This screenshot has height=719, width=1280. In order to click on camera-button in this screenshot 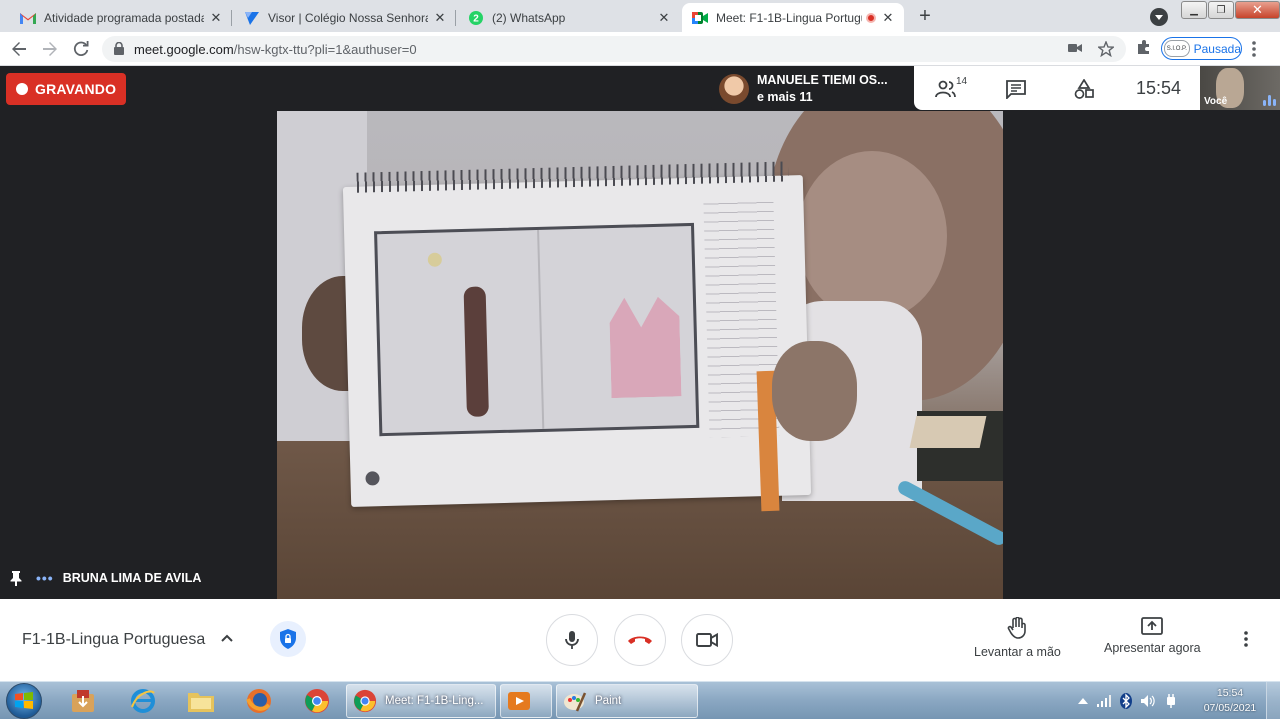, I will do `click(707, 640)`.